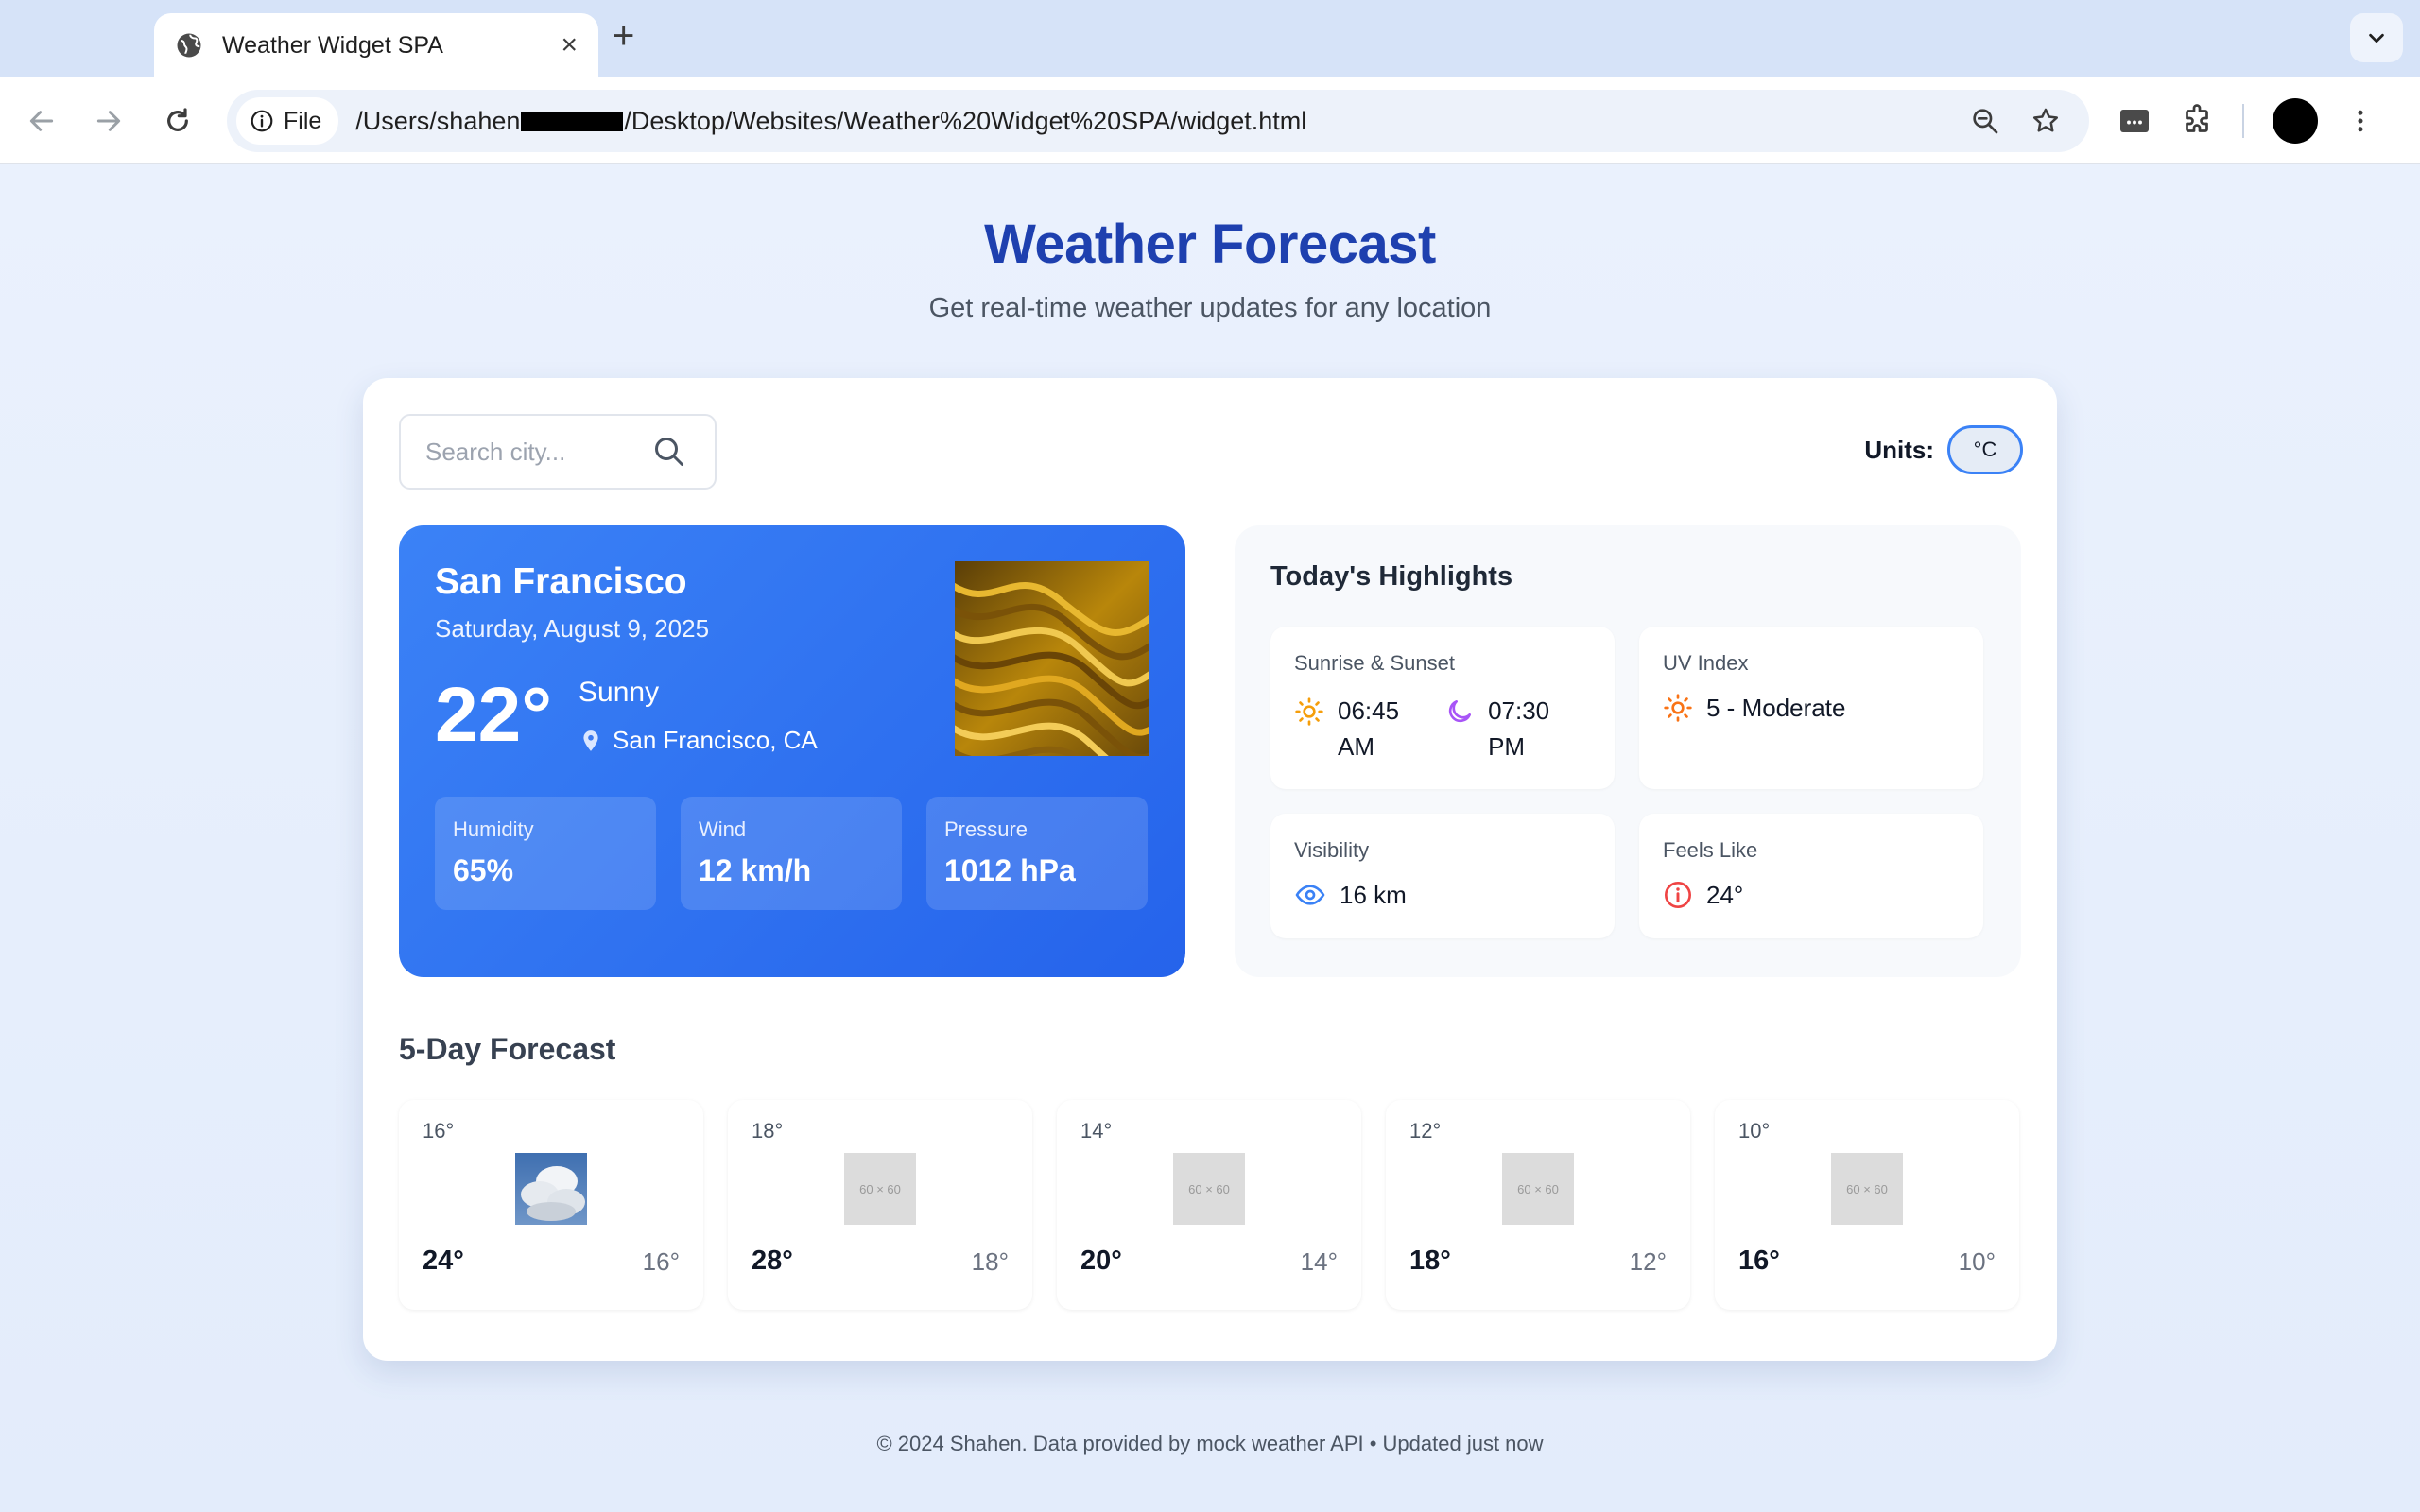  I want to click on forecast-day-card: 18° 60 × 60 28° 18°, so click(880, 1205).